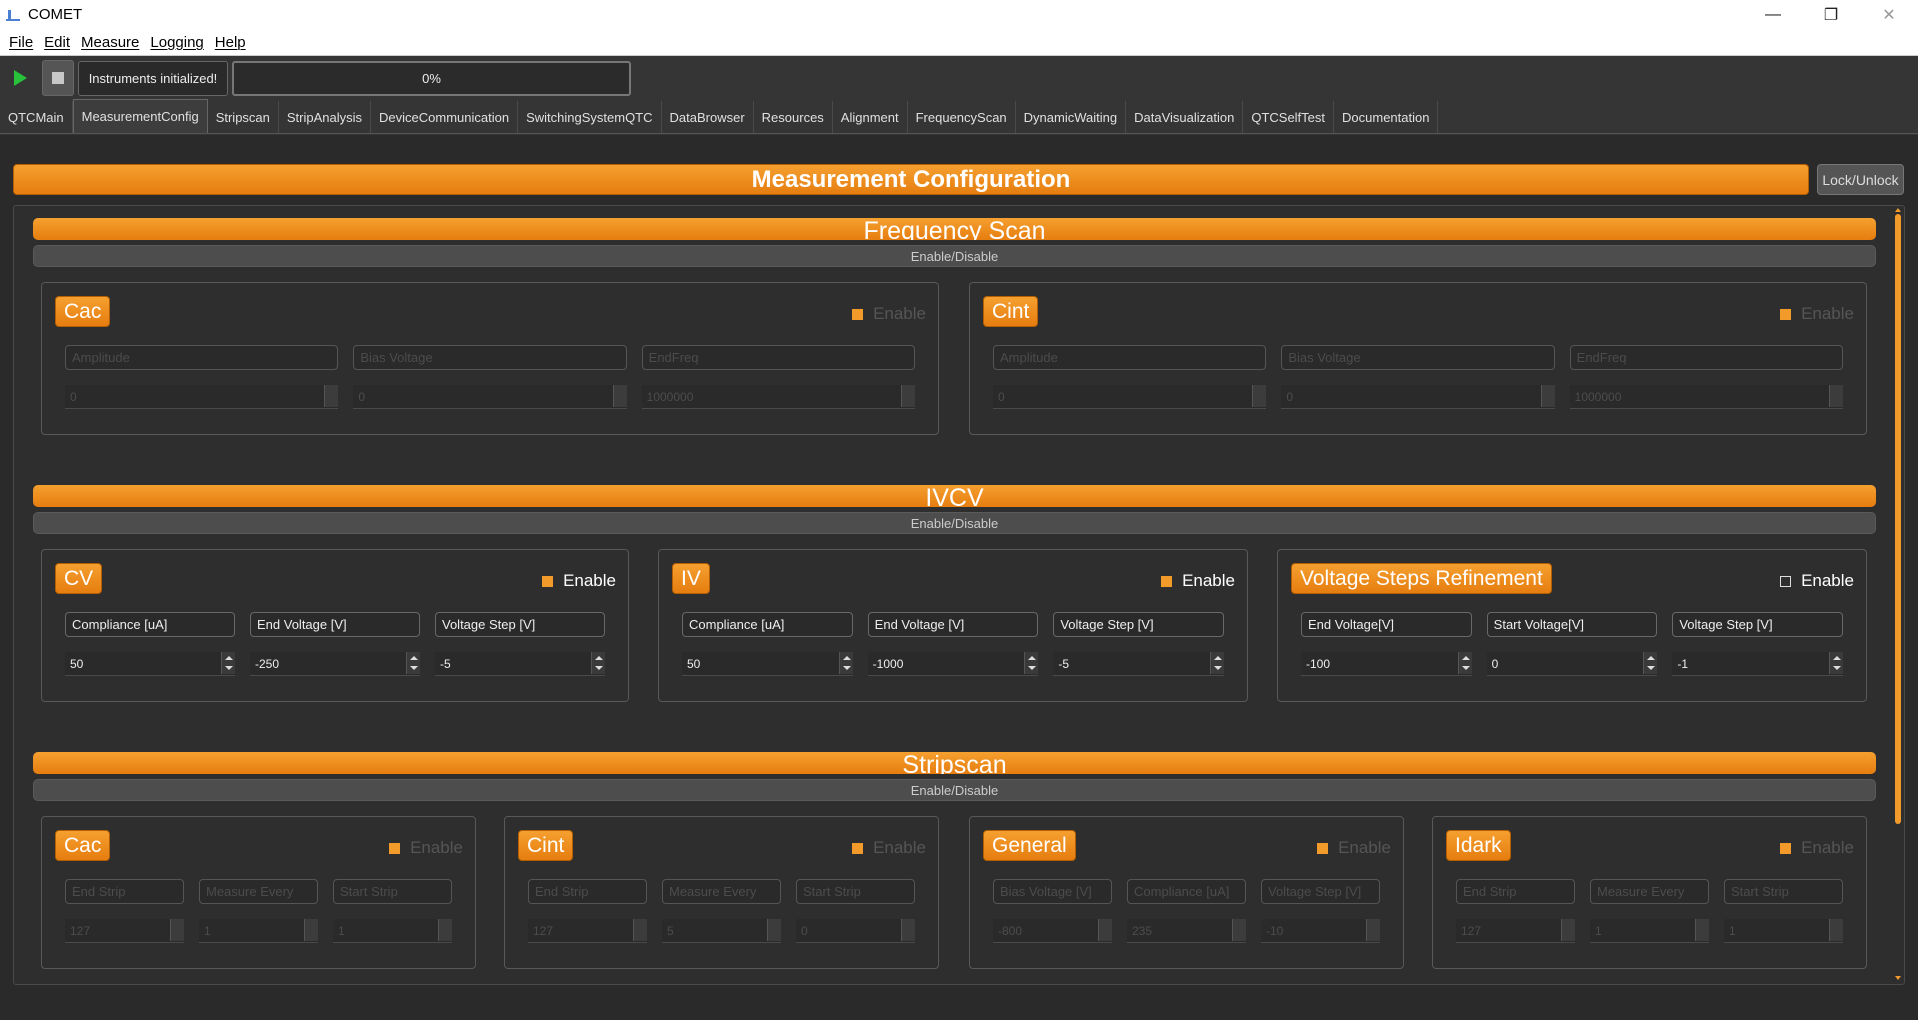 The image size is (1918, 1020). I want to click on tab-dynamicwaiting: DynamicWaiting, so click(1071, 117).